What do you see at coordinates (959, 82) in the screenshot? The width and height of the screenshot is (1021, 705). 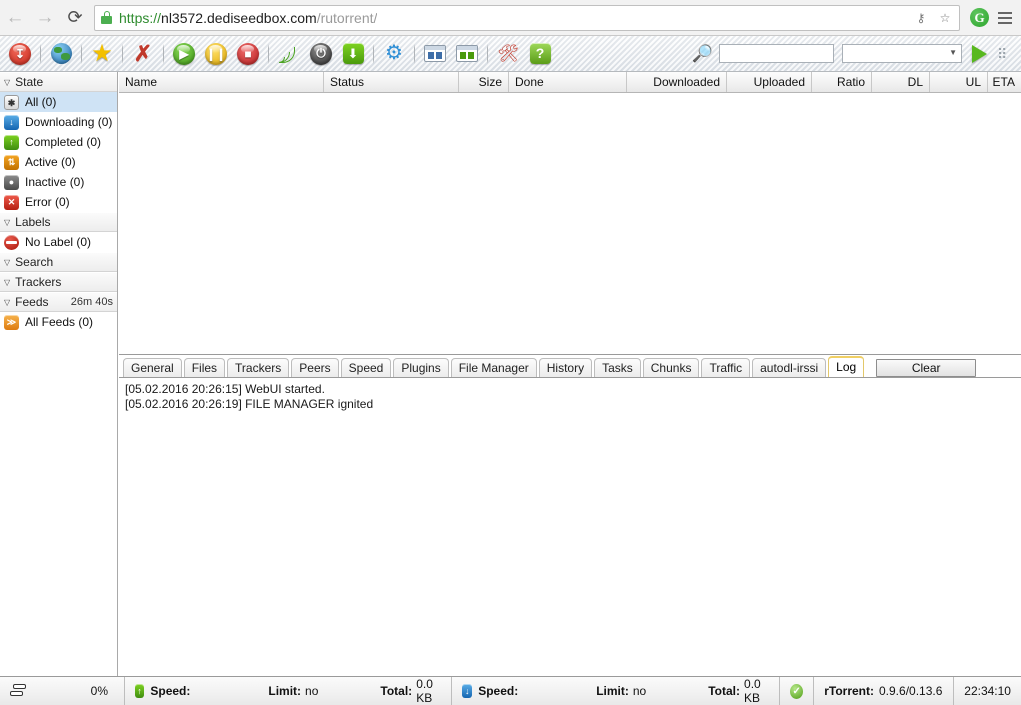 I see `column-header-ul: UL` at bounding box center [959, 82].